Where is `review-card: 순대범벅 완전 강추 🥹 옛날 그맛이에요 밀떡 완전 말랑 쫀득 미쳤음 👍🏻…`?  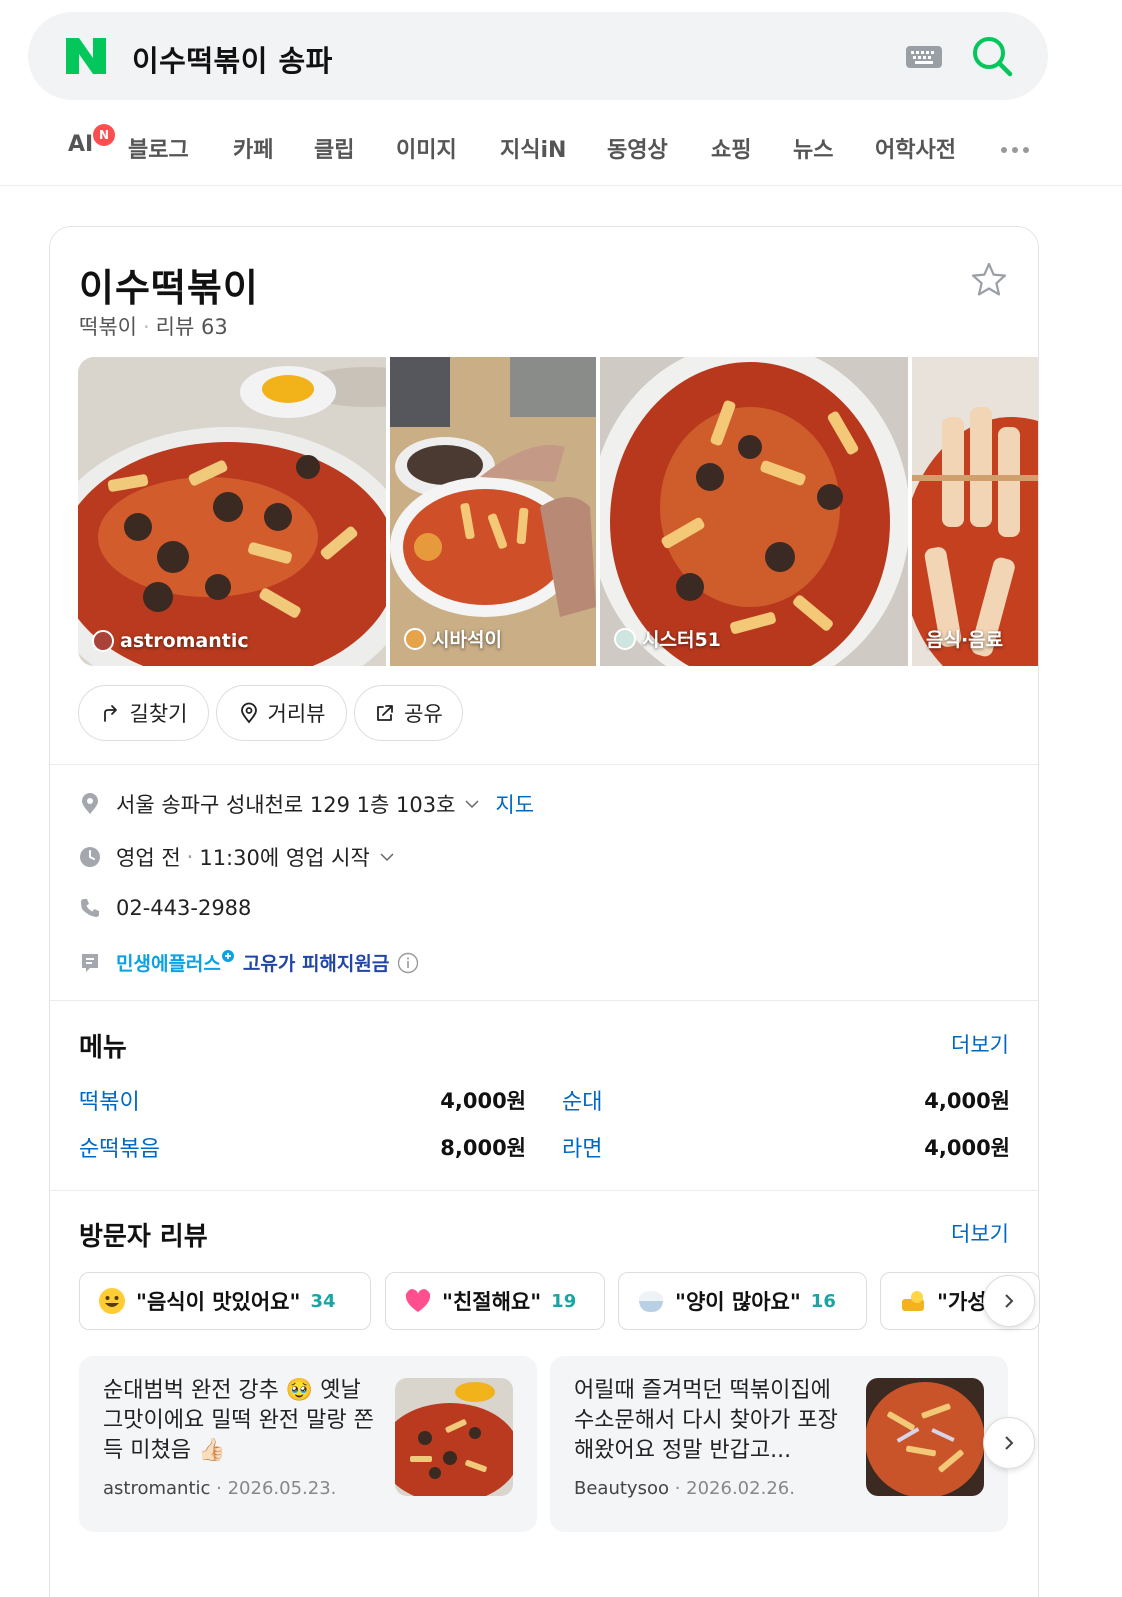
review-card: 순대범벅 완전 강추 🥹 옛날 그맛이에요 밀떡 완전 말랑 쫀득 미쳤음 👍🏻… is located at coordinates (308, 1444).